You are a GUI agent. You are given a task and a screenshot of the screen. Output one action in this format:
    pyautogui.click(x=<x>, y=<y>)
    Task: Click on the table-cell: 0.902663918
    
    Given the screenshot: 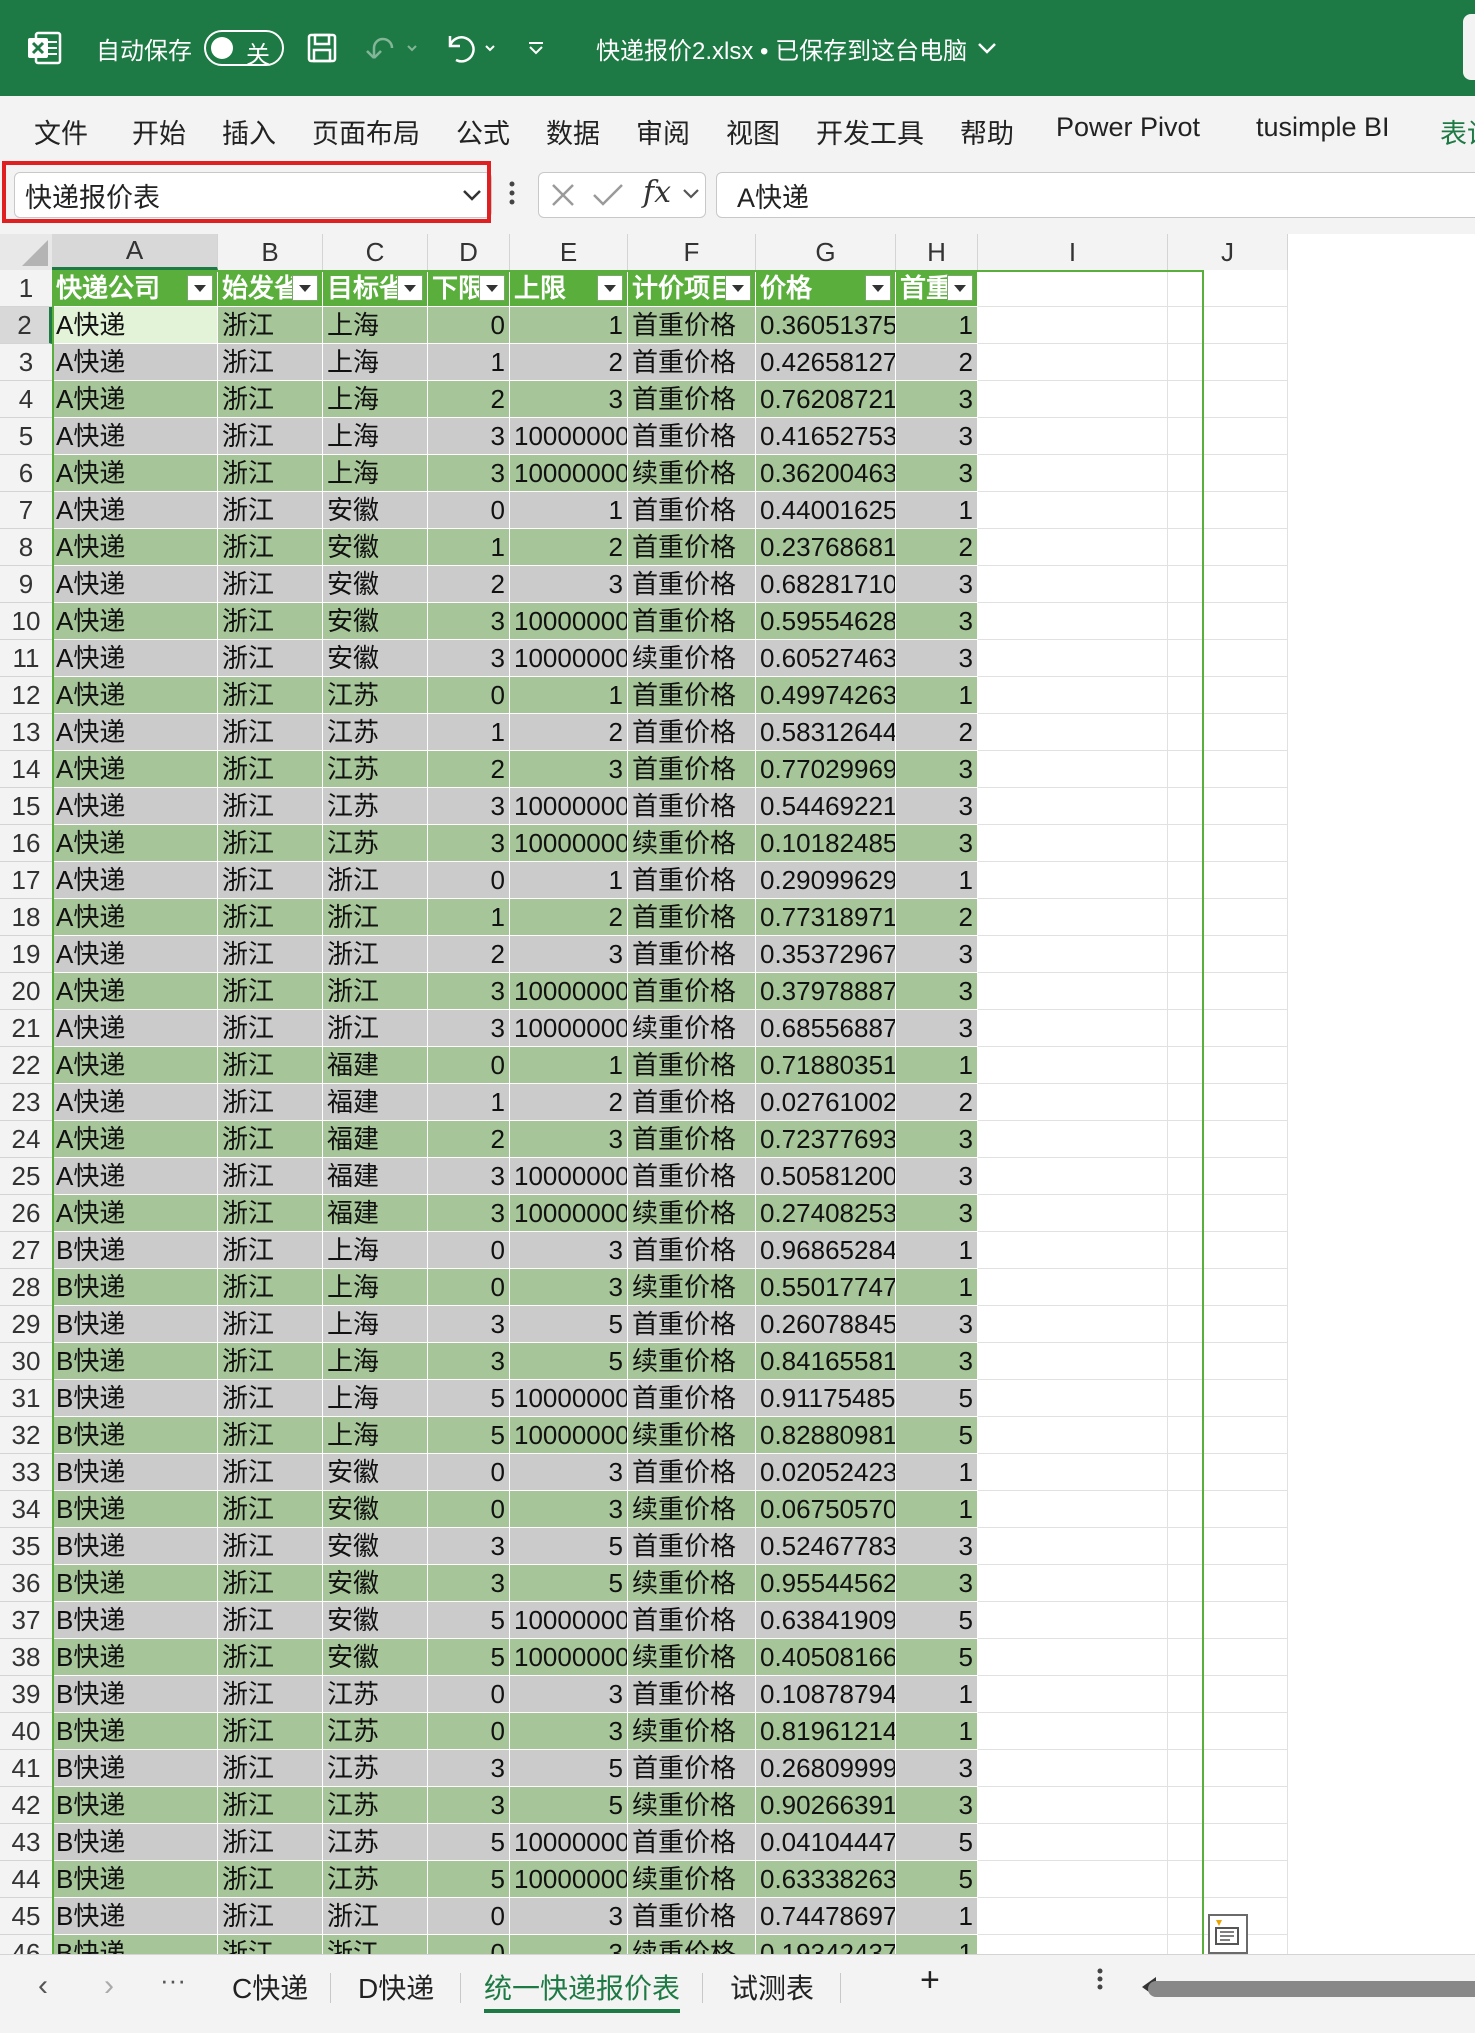 What is the action you would take?
    pyautogui.click(x=826, y=1805)
    